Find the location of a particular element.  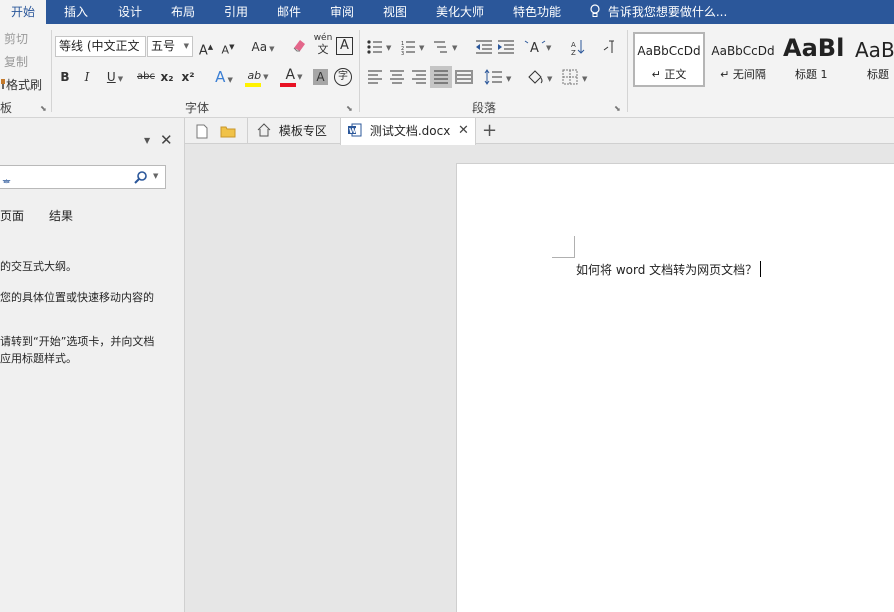

clipboard-group-label: 板 is located at coordinates (6, 108).